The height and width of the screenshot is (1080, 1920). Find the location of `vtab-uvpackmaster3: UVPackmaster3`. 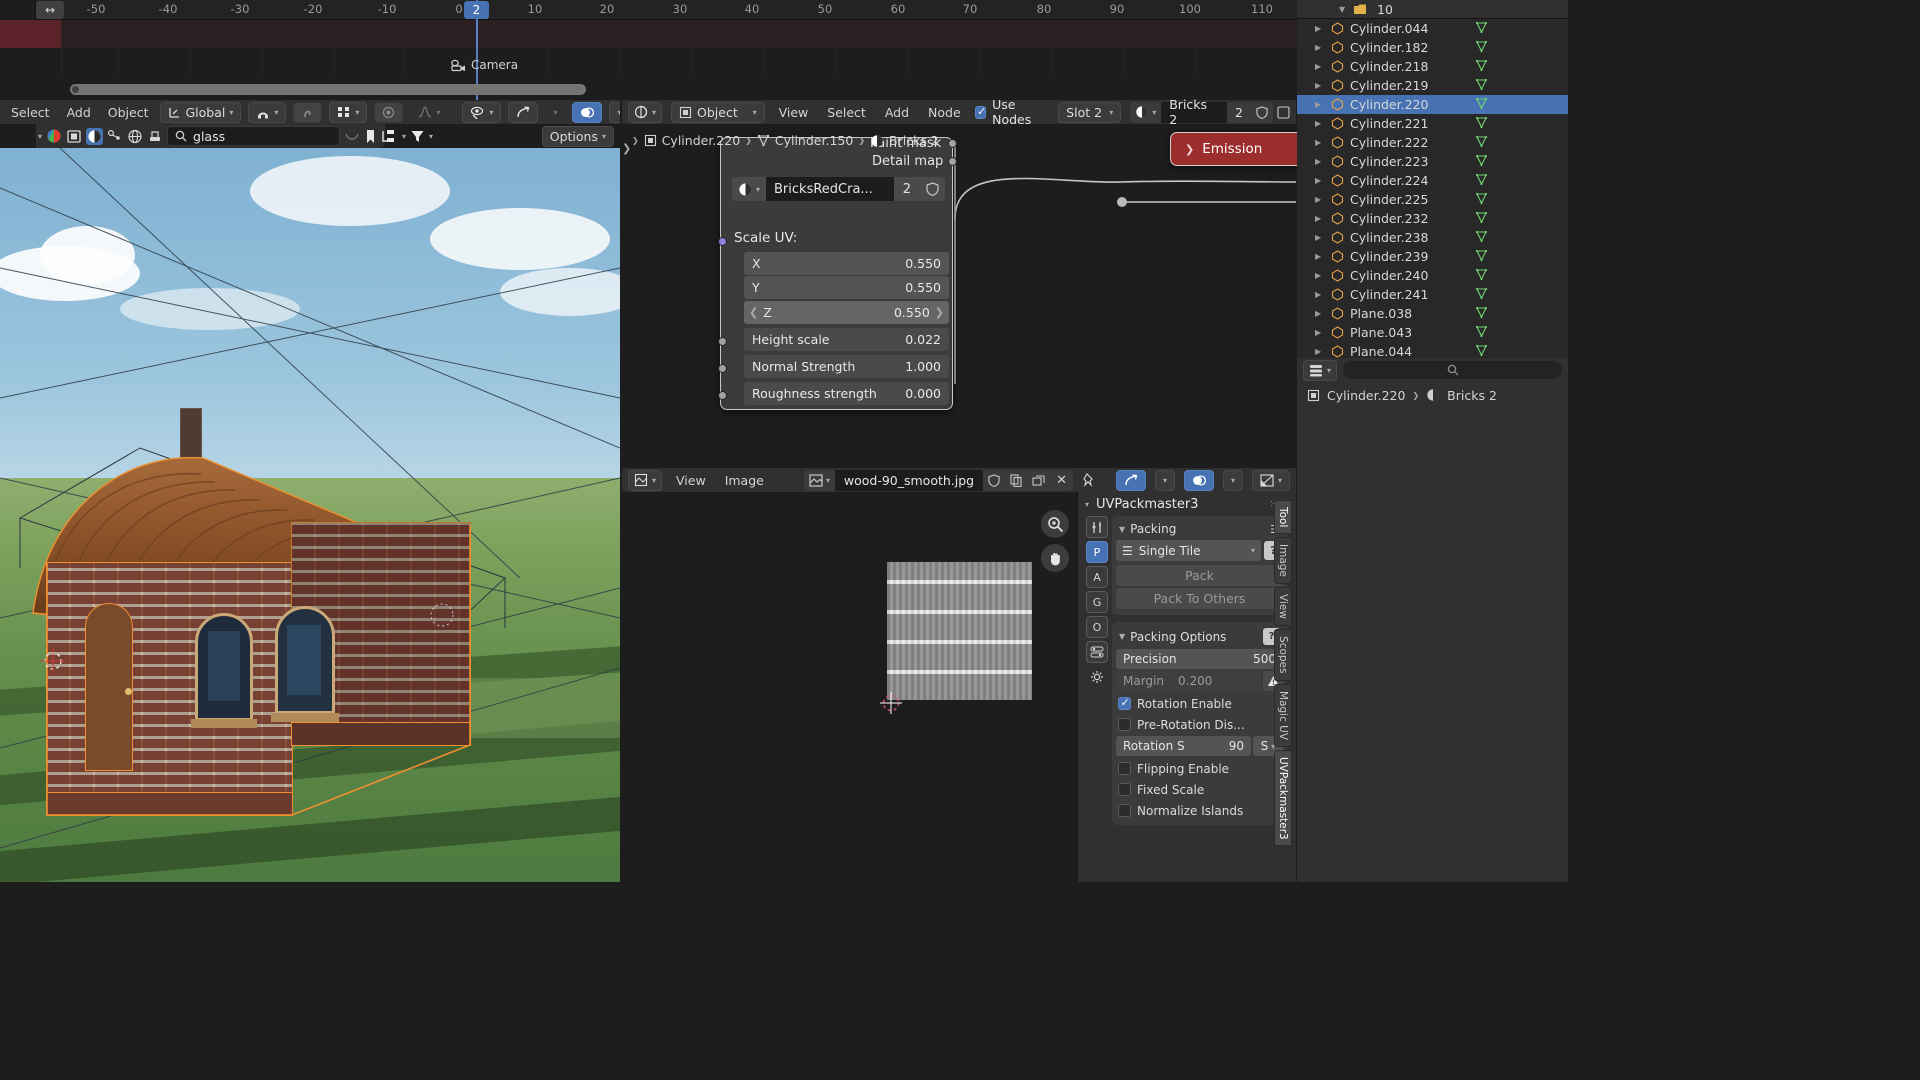

vtab-uvpackmaster3: UVPackmaster3 is located at coordinates (1283, 798).